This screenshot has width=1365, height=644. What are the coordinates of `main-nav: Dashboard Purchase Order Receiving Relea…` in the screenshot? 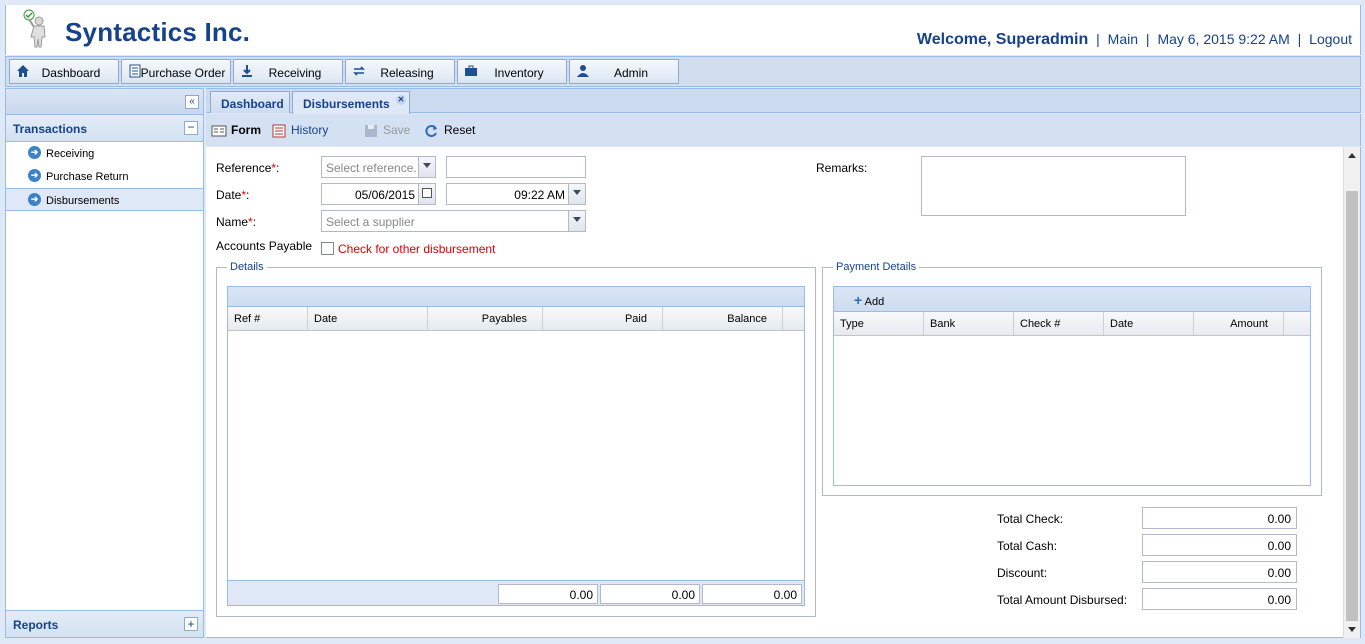 It's located at (683, 71).